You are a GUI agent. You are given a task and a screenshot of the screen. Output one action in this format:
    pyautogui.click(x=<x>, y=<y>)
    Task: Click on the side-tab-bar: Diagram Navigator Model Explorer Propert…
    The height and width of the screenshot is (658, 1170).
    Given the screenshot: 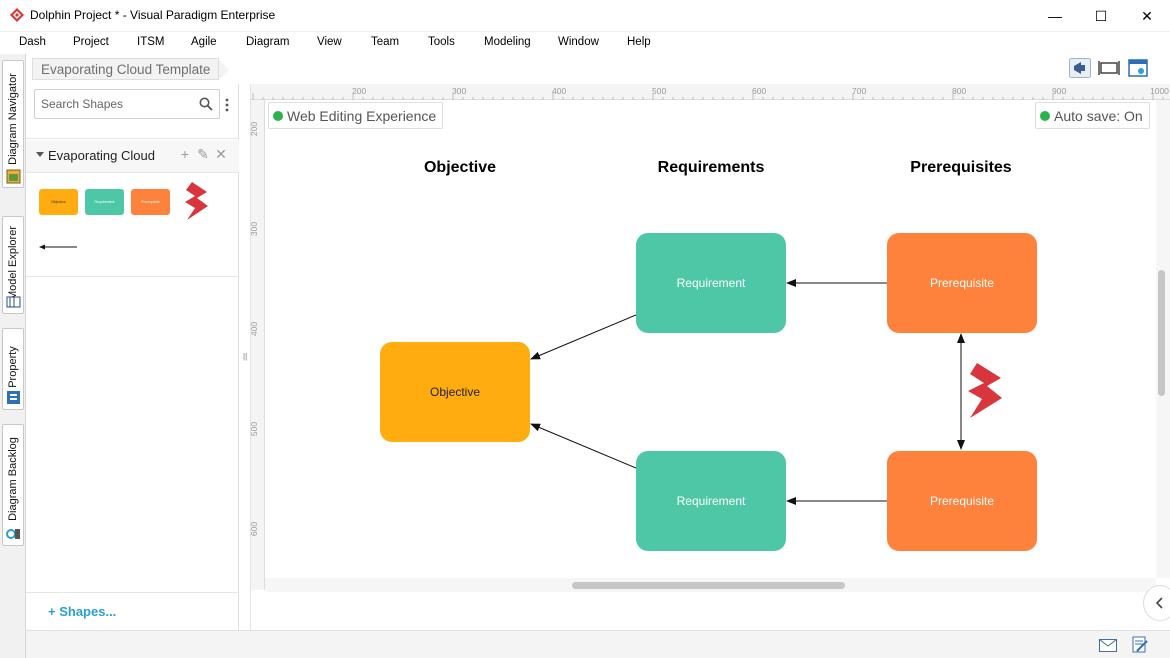 What is the action you would take?
    pyautogui.click(x=13, y=356)
    